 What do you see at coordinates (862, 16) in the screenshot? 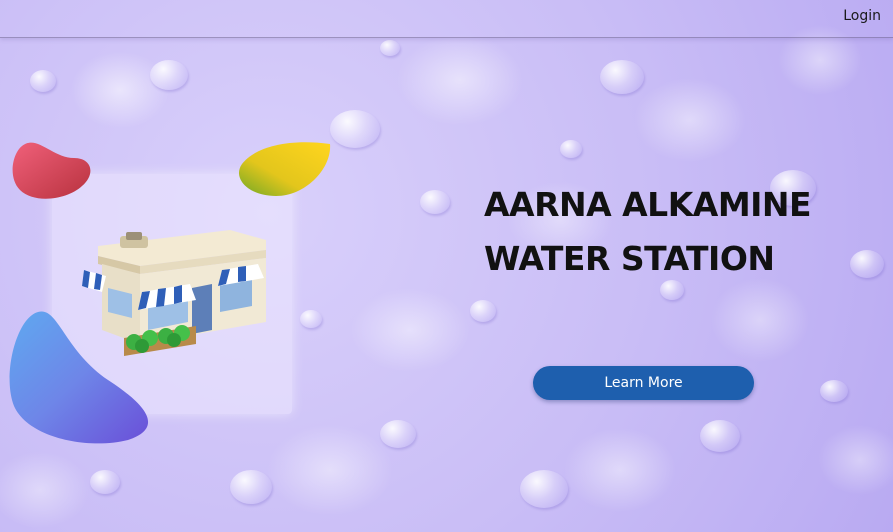
I see `login-link: Login` at bounding box center [862, 16].